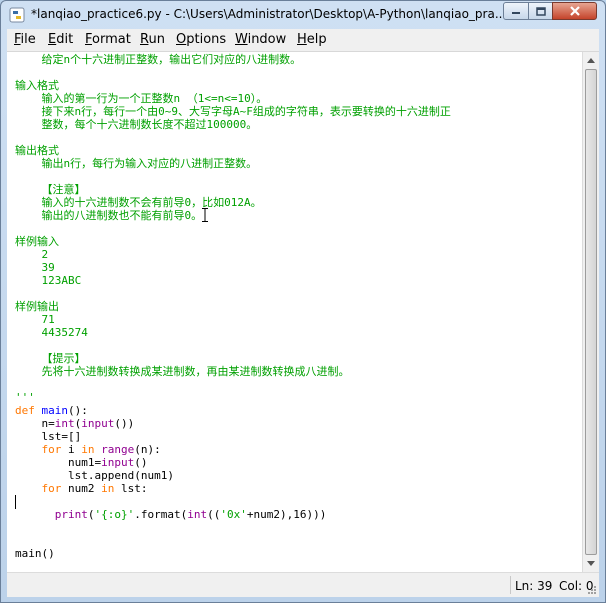 Image resolution: width=606 pixels, height=603 pixels. I want to click on code-line-28: def main():, so click(51, 410).